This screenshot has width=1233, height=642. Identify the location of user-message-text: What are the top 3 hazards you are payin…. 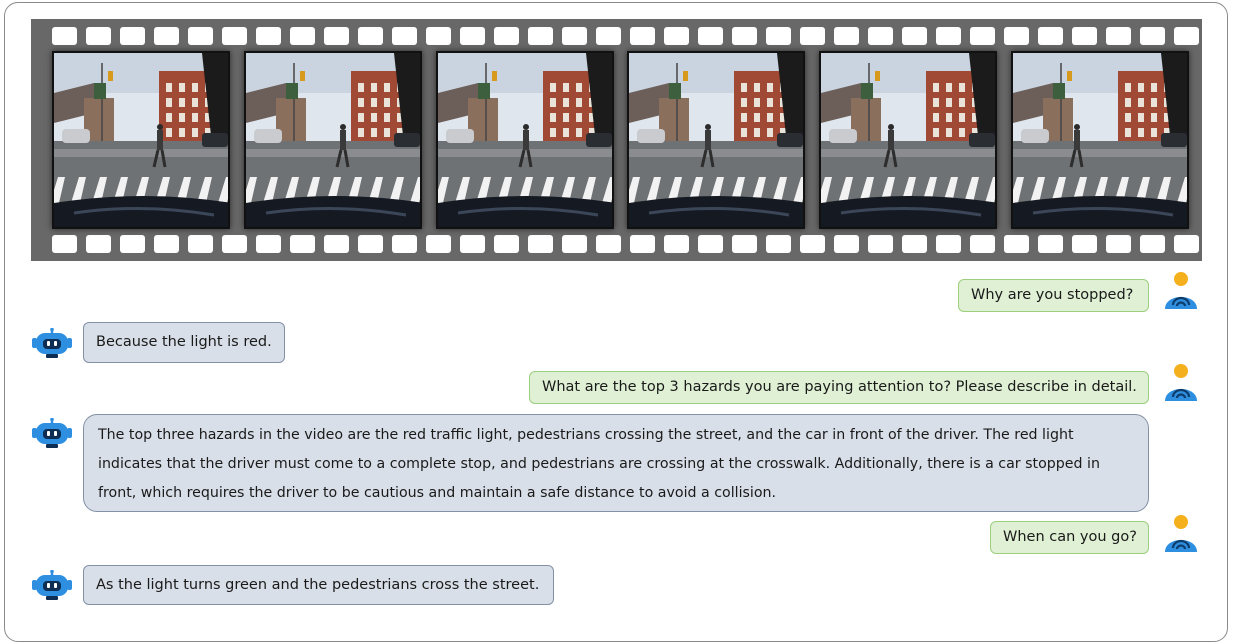
(839, 387).